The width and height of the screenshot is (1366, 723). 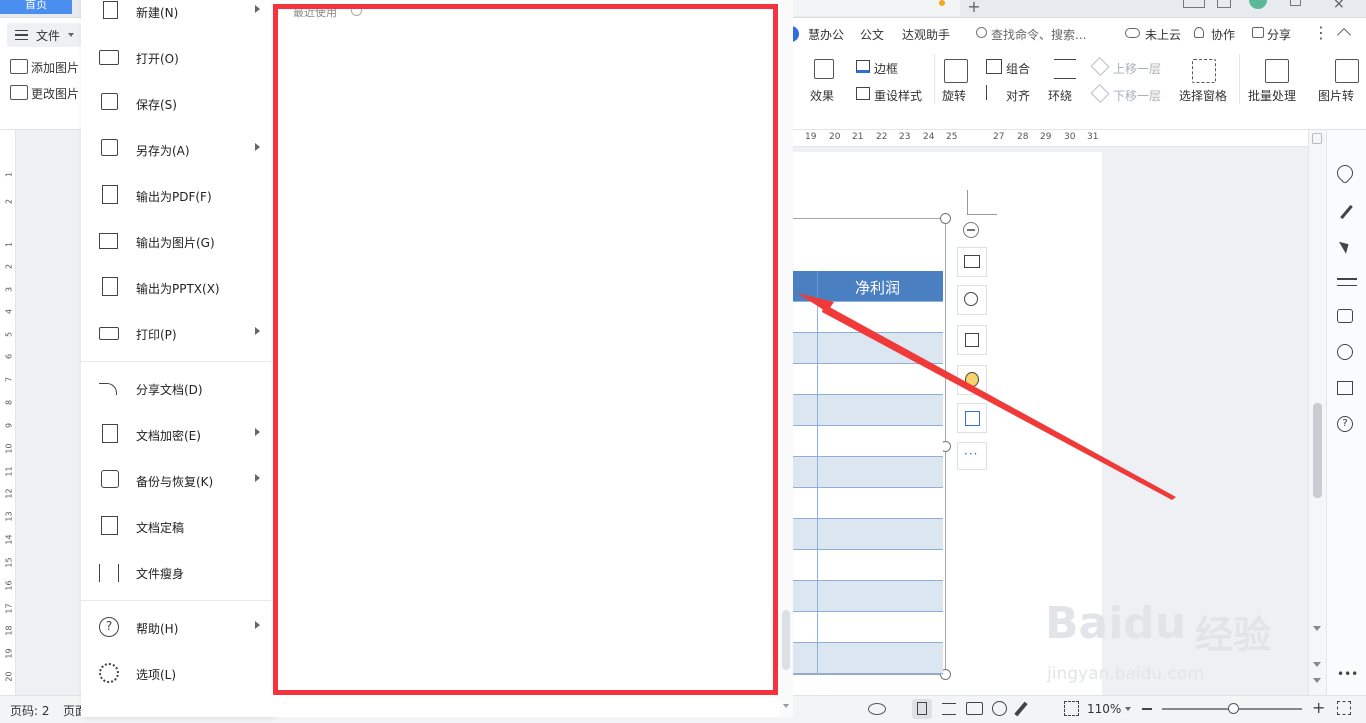 What do you see at coordinates (1345, 388) in the screenshot?
I see `book-icon` at bounding box center [1345, 388].